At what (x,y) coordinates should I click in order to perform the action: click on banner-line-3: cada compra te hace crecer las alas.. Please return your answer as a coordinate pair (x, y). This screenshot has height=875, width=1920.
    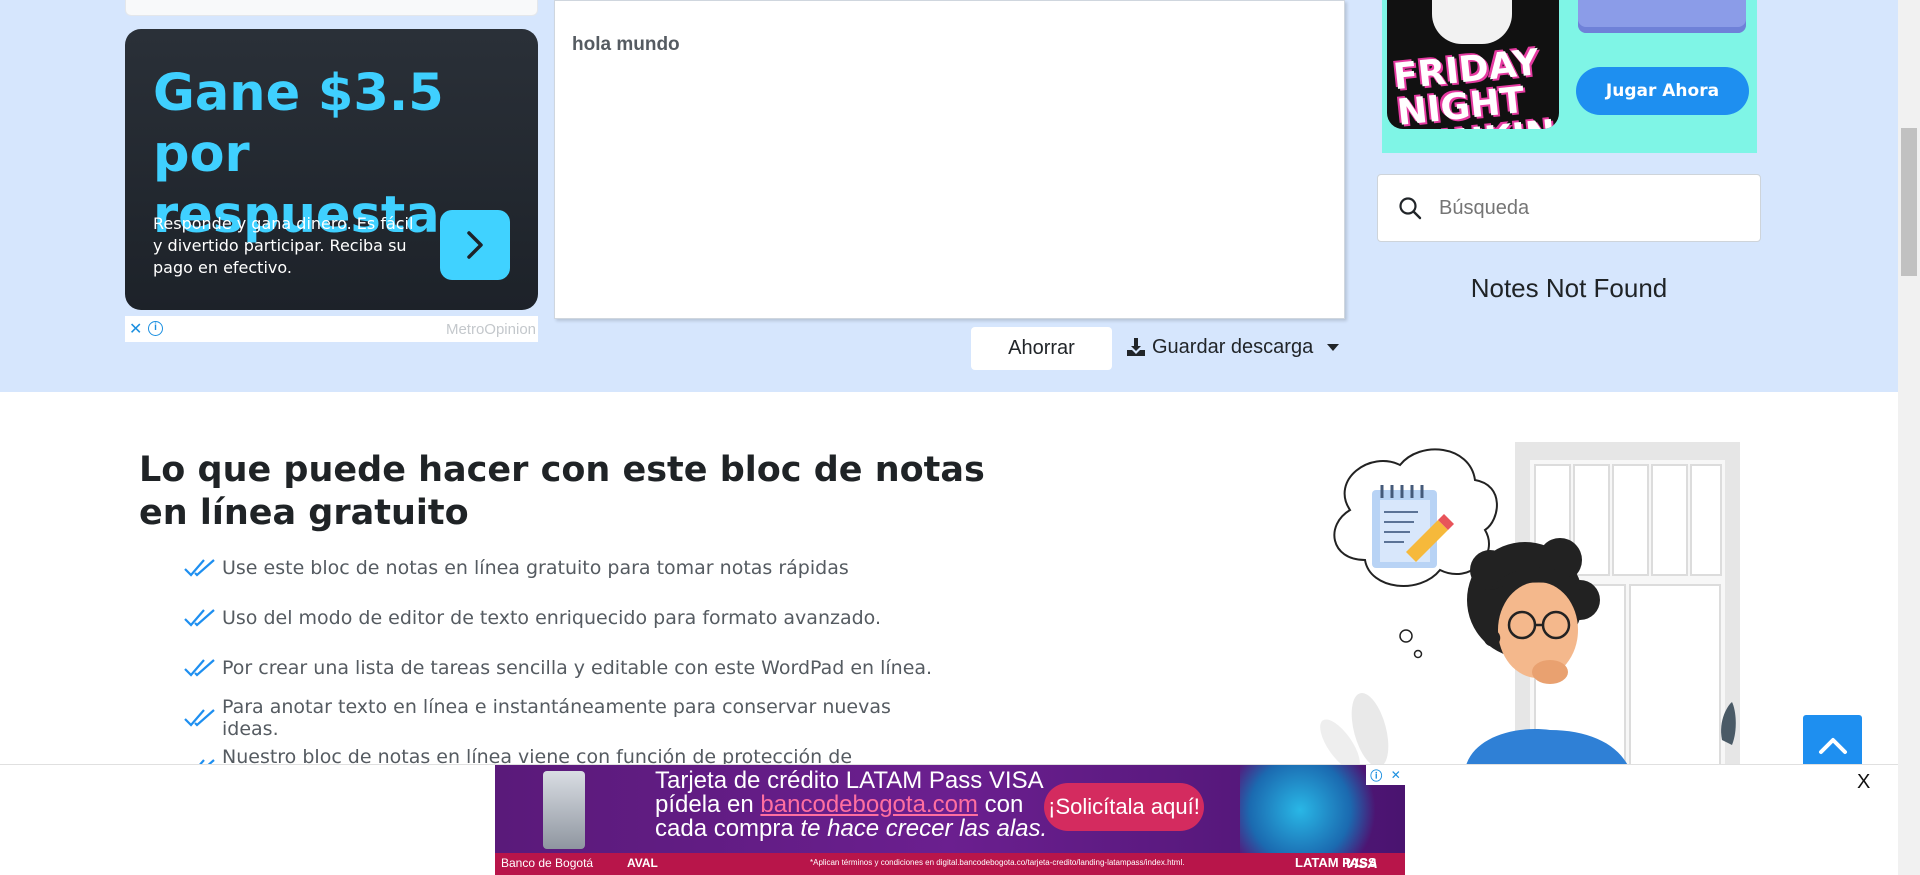
    Looking at the image, I should click on (851, 829).